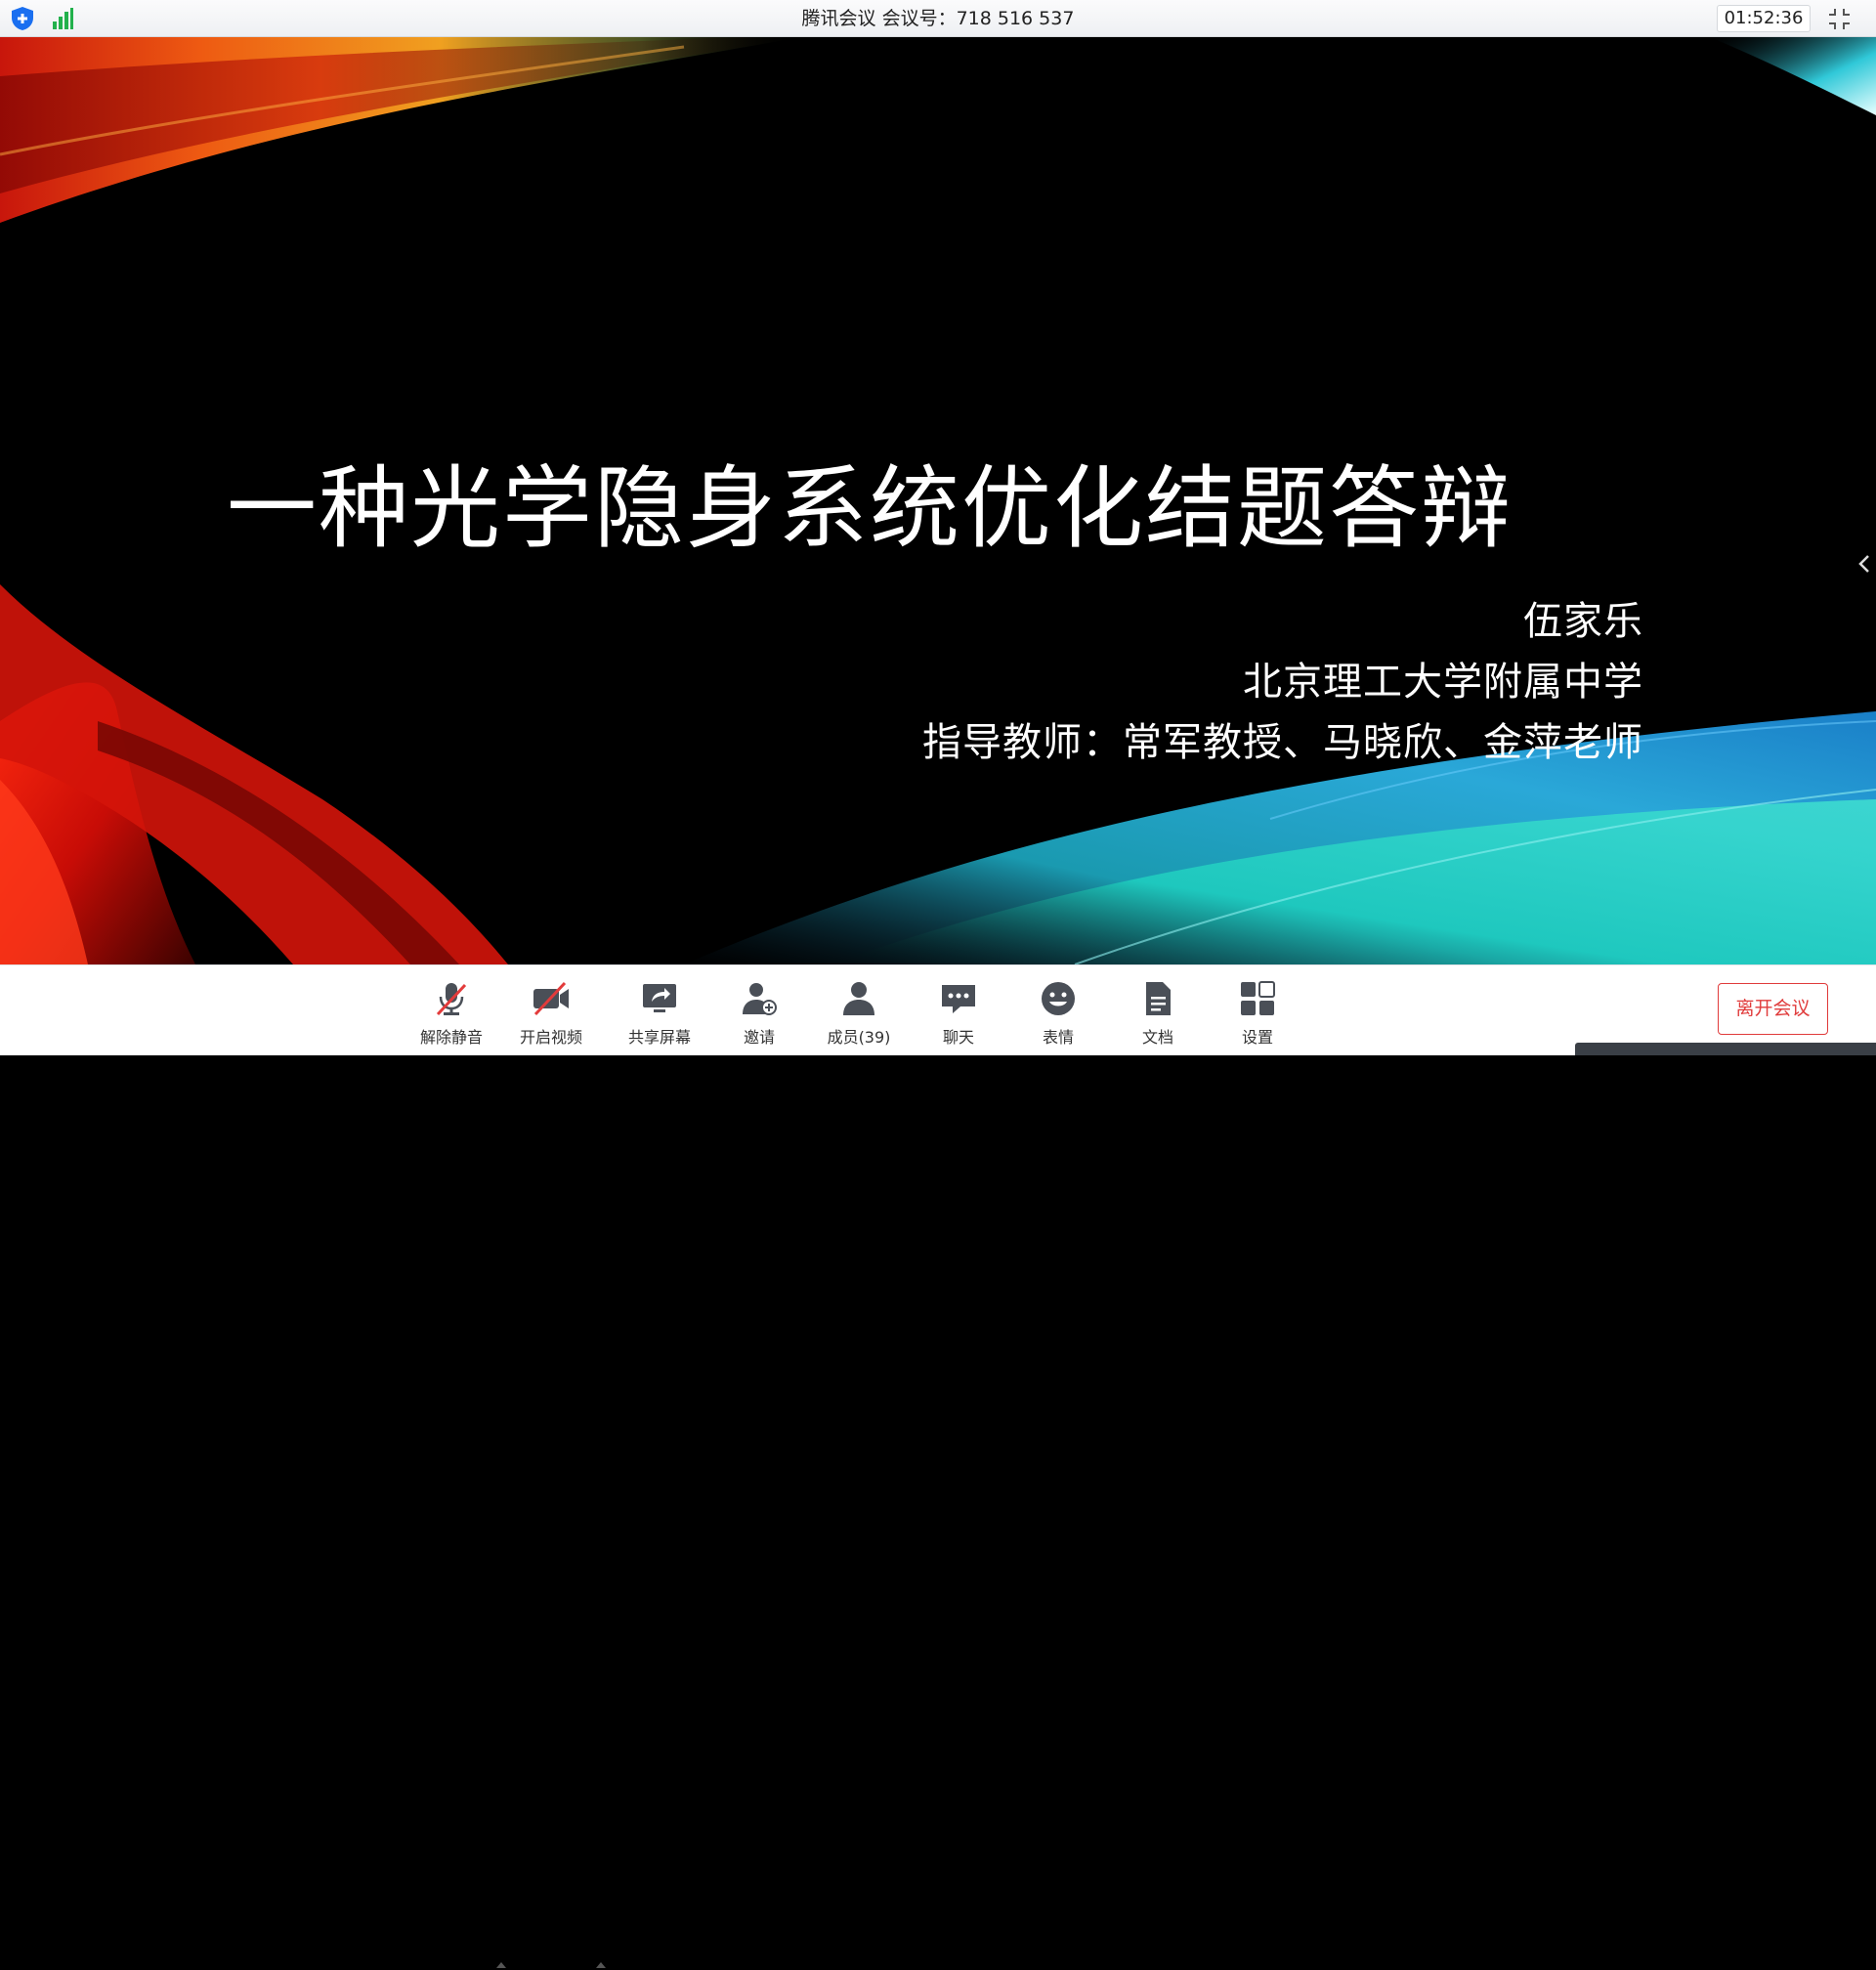 This screenshot has width=1876, height=1970. Describe the element at coordinates (1257, 1037) in the screenshot. I see `settings-label: 设置` at that location.